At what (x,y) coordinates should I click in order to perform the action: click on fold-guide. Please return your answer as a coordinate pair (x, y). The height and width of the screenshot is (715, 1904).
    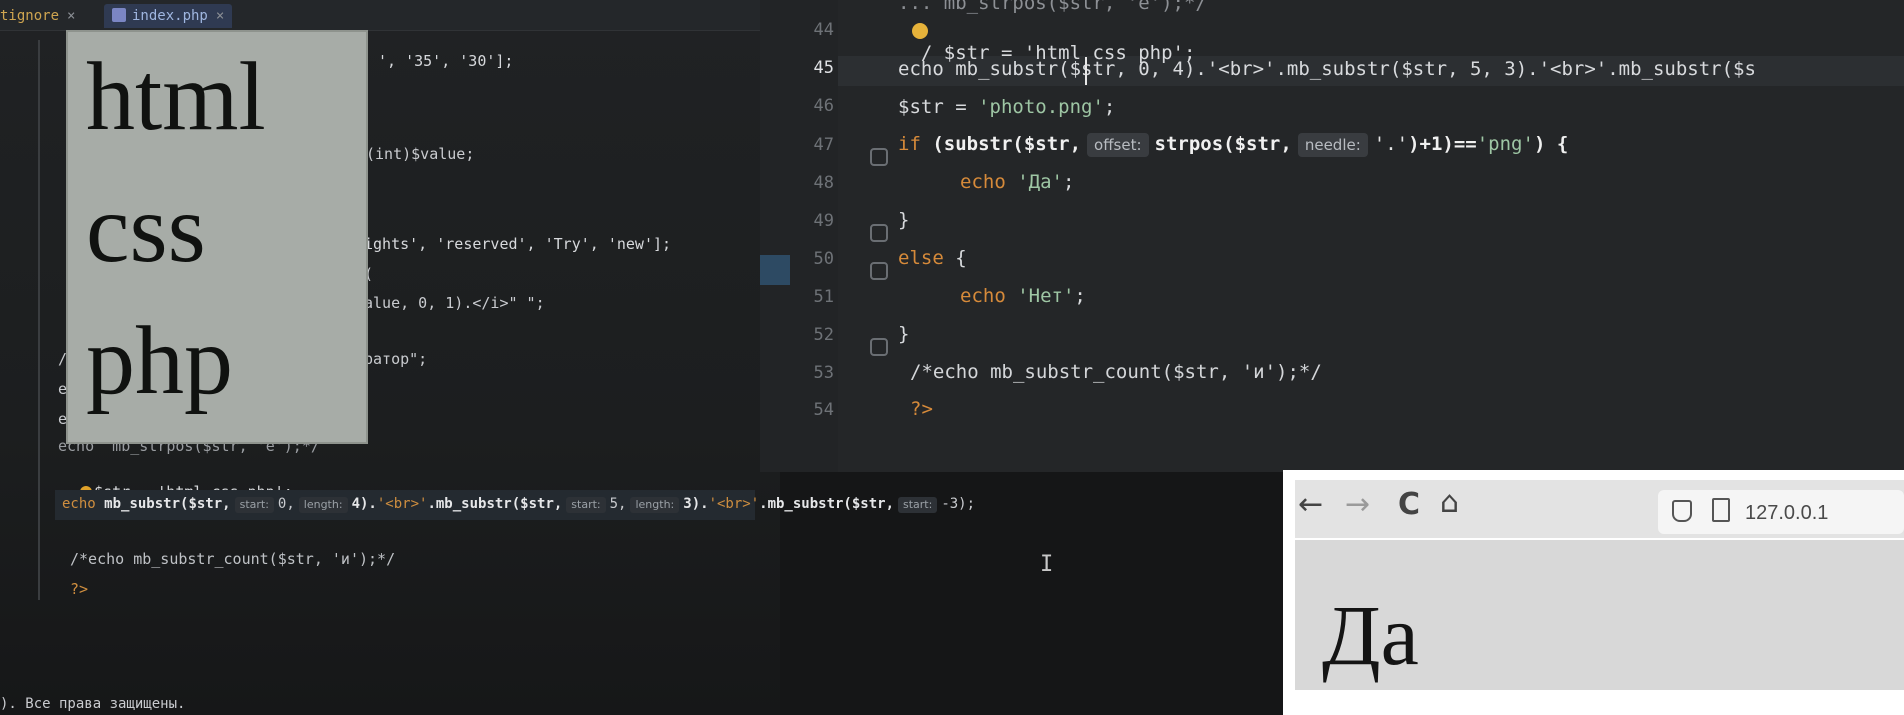
    Looking at the image, I should click on (39, 320).